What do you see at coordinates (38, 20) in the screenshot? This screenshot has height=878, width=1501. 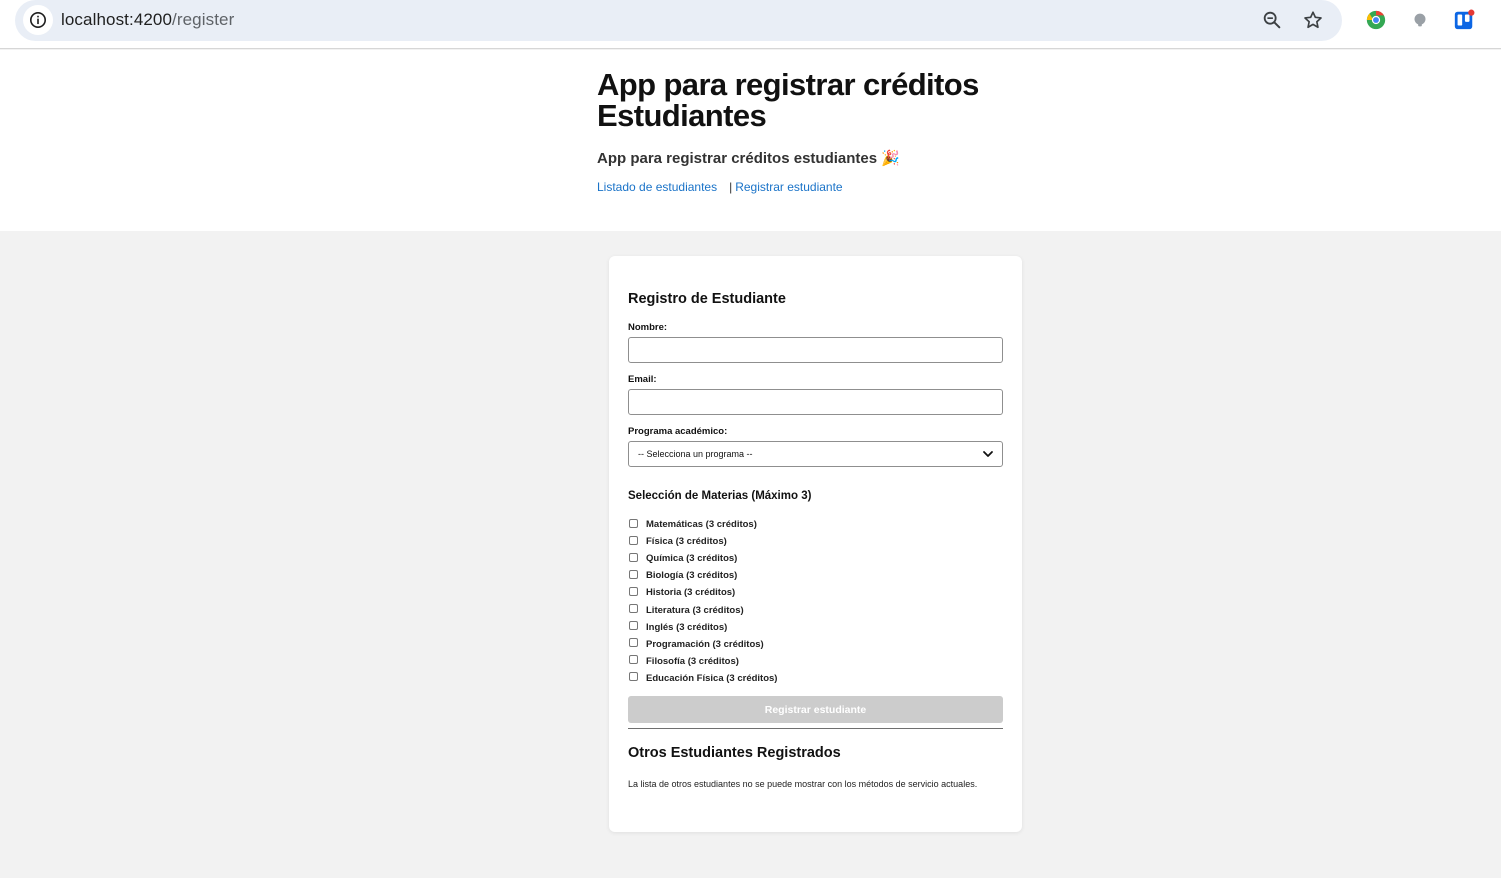 I see `info-icon` at bounding box center [38, 20].